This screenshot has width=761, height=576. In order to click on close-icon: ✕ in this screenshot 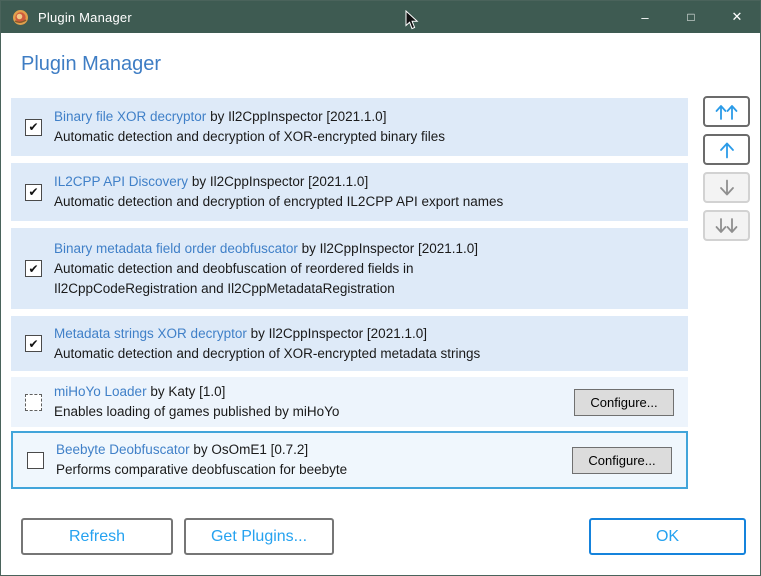, I will do `click(737, 17)`.